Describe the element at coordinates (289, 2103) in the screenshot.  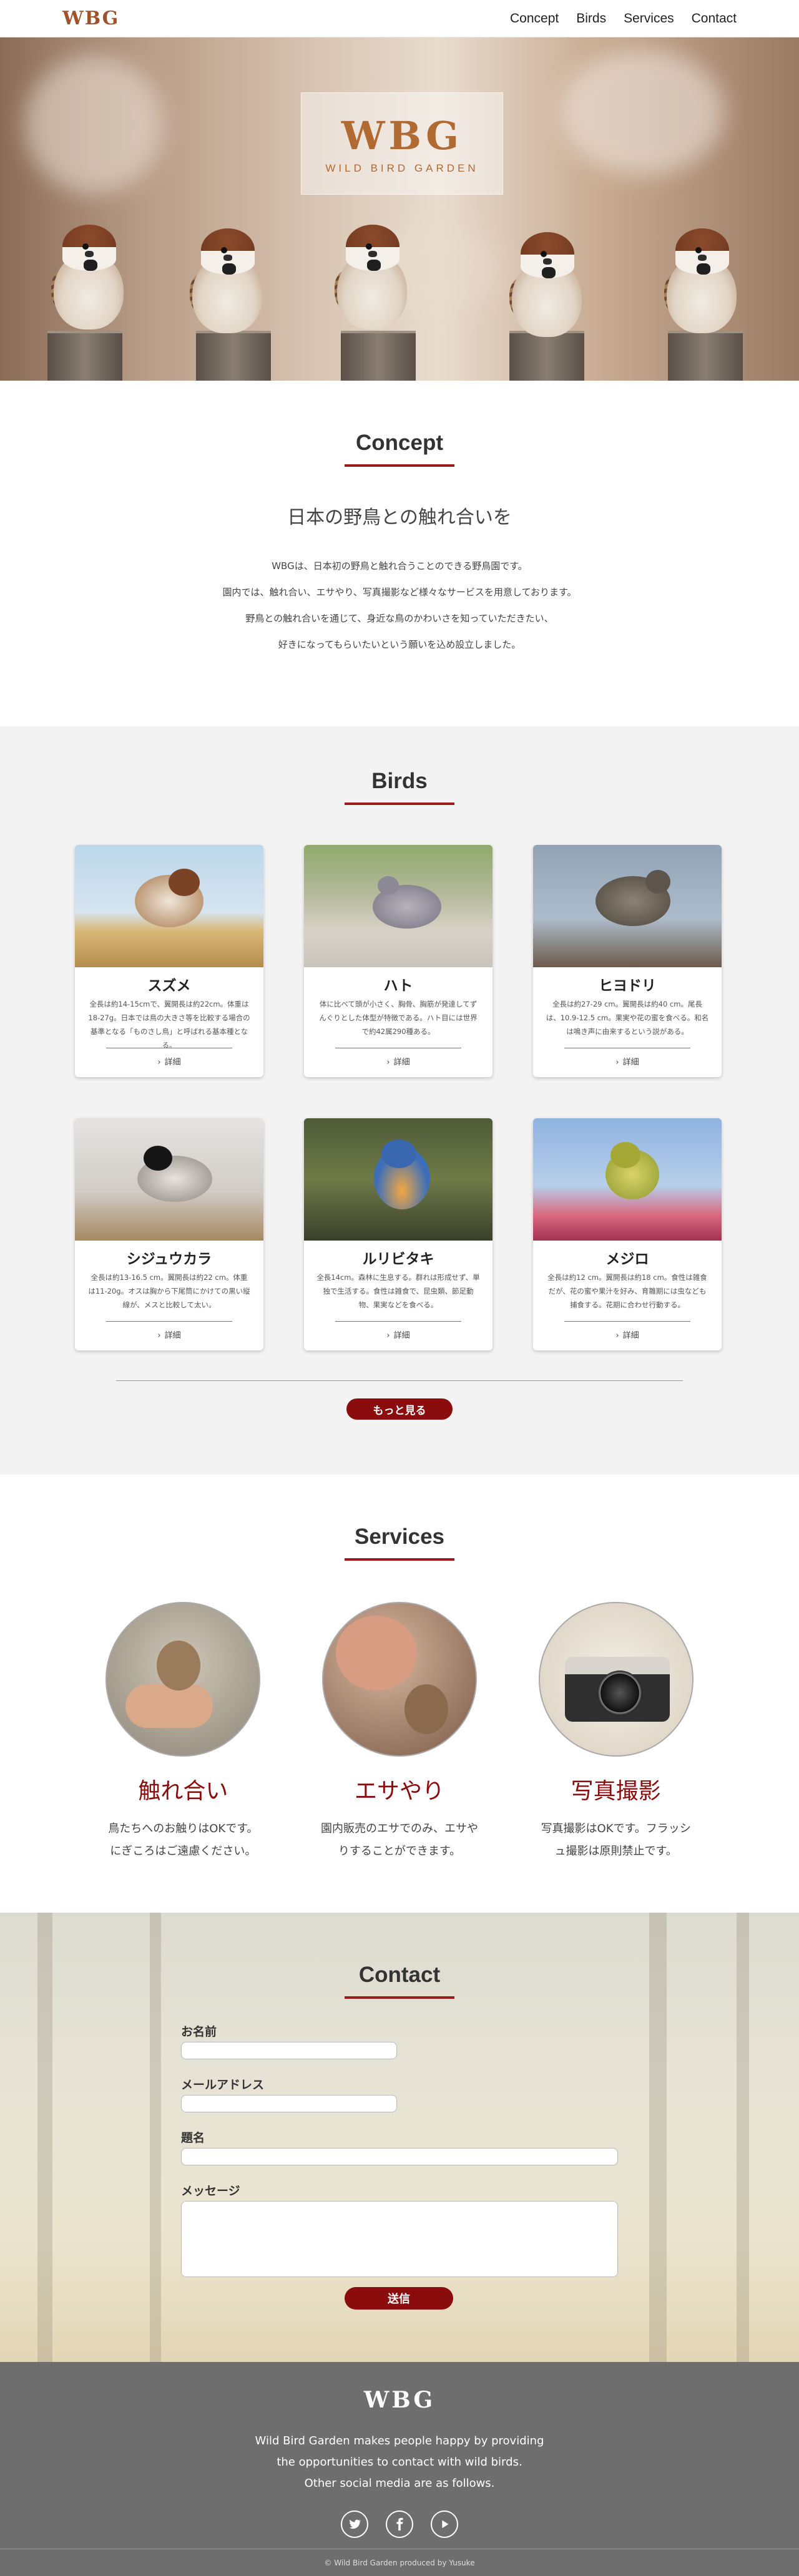
I see `email-input` at that location.